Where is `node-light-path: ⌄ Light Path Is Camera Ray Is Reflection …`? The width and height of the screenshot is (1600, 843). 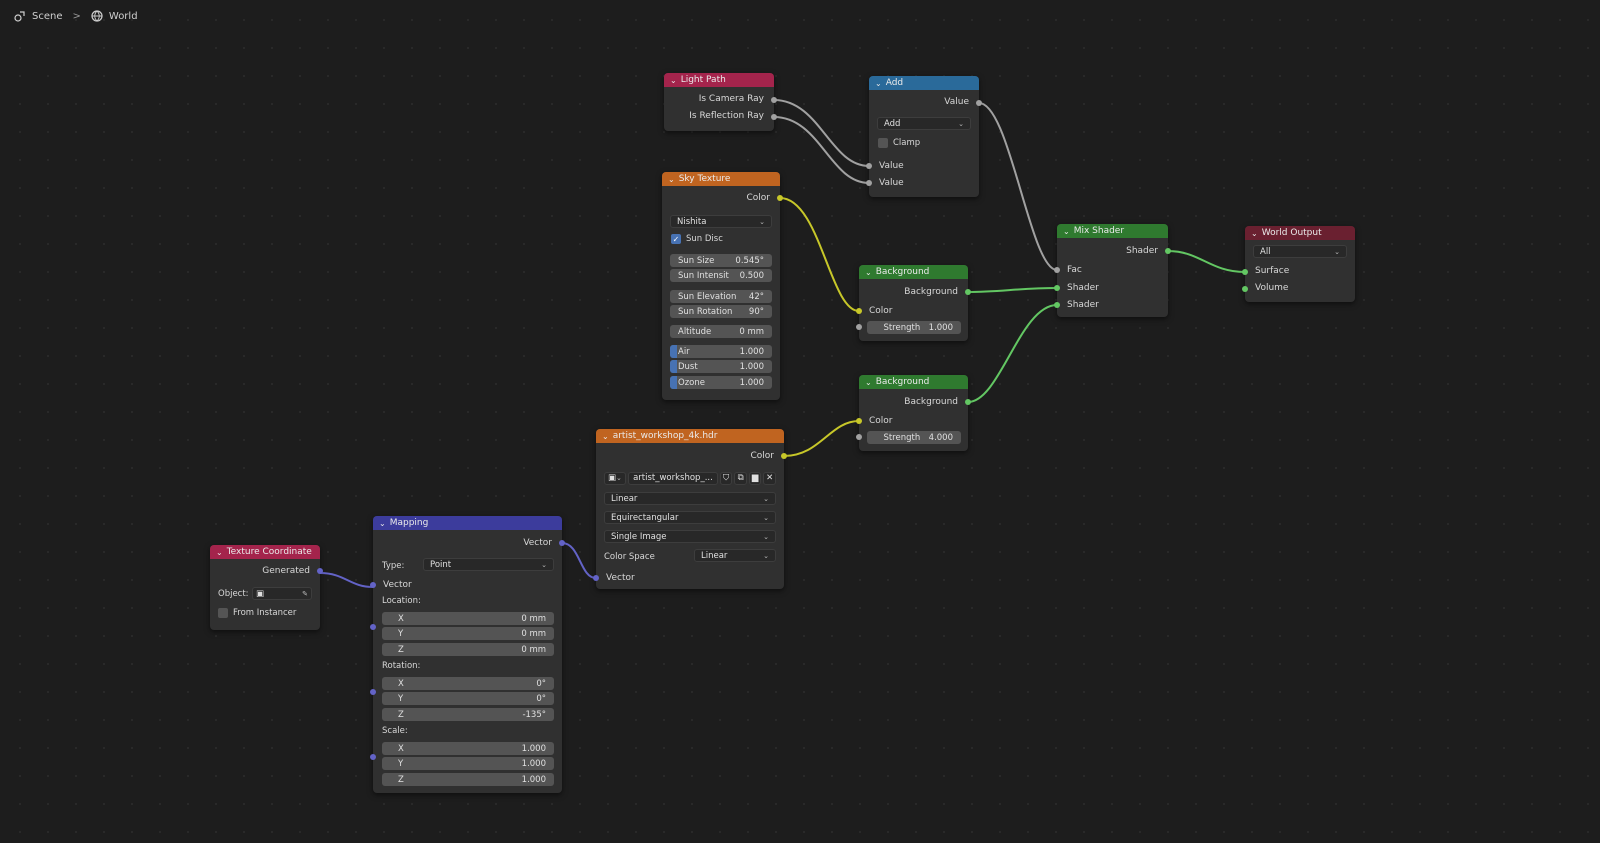 node-light-path: ⌄ Light Path Is Camera Ray Is Reflection … is located at coordinates (720, 102).